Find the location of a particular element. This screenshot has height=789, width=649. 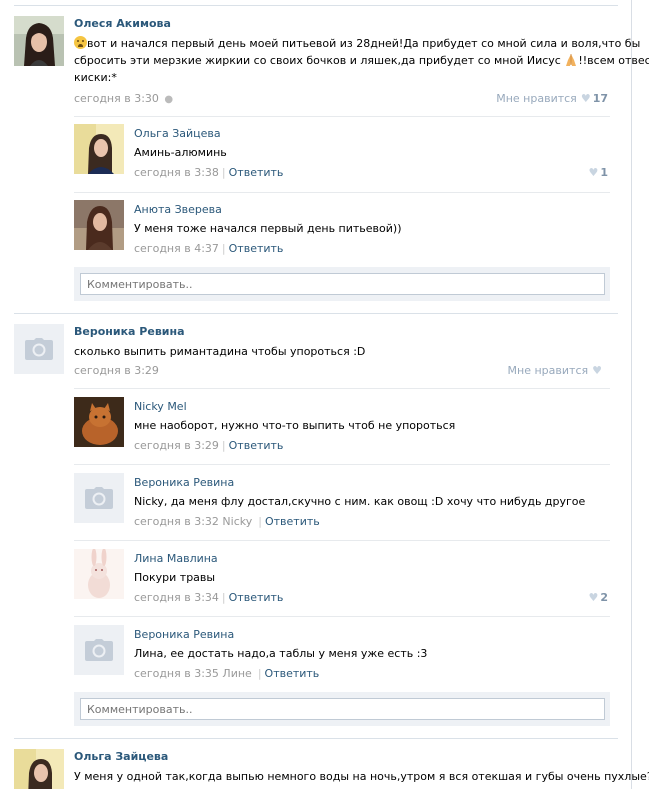

reply-to-name: Nicky is located at coordinates (237, 521).